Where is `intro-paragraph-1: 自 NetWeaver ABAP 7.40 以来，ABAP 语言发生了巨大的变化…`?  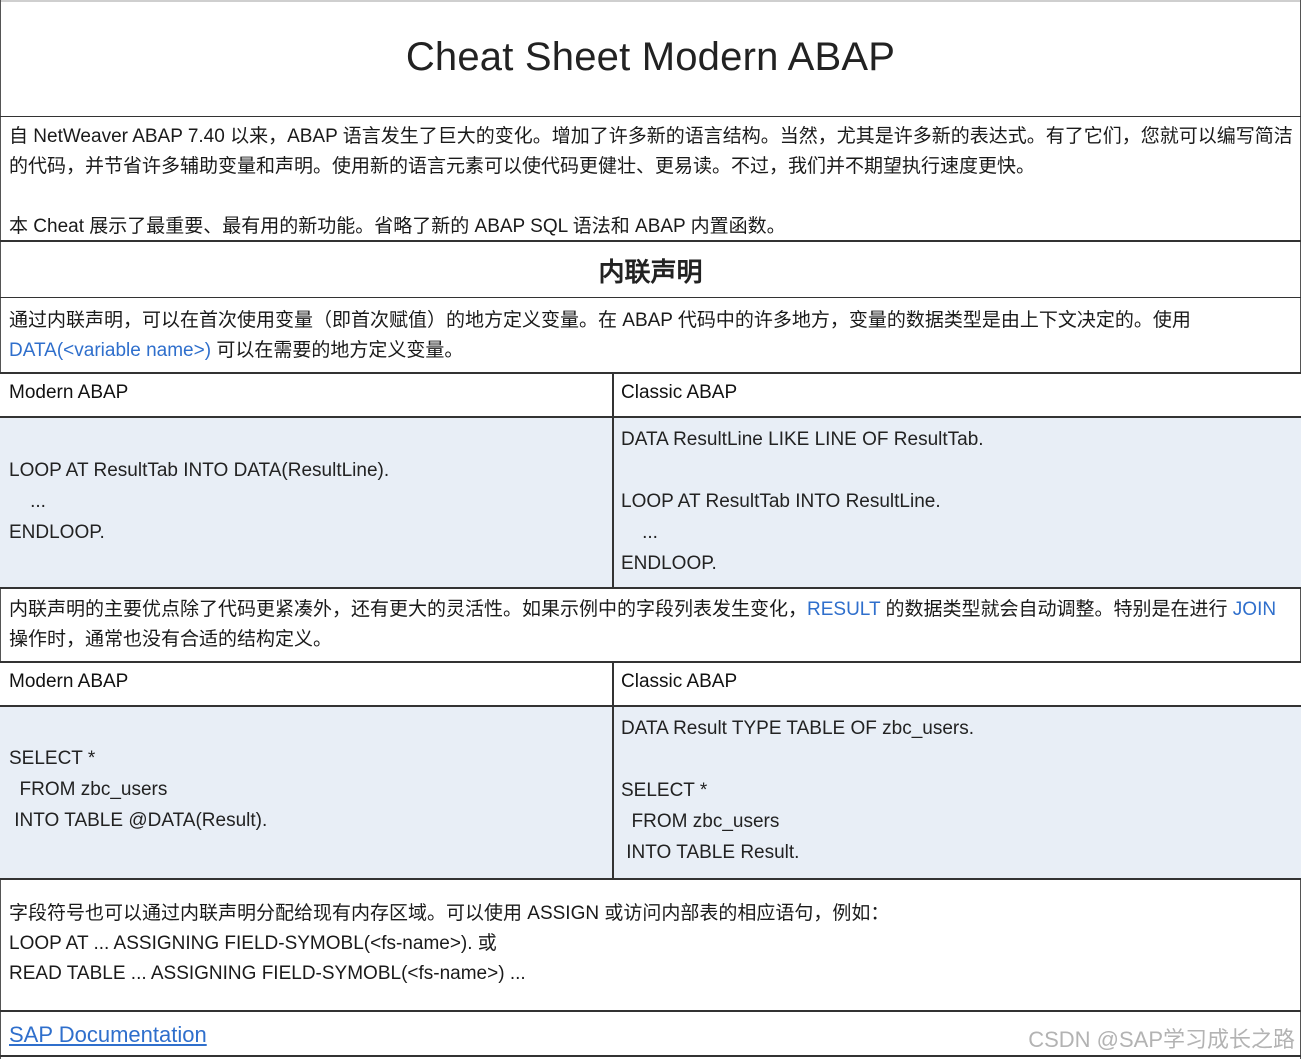
intro-paragraph-1: 自 NetWeaver ABAP 7.40 以来，ABAP 语言发生了巨大的变化… is located at coordinates (651, 151).